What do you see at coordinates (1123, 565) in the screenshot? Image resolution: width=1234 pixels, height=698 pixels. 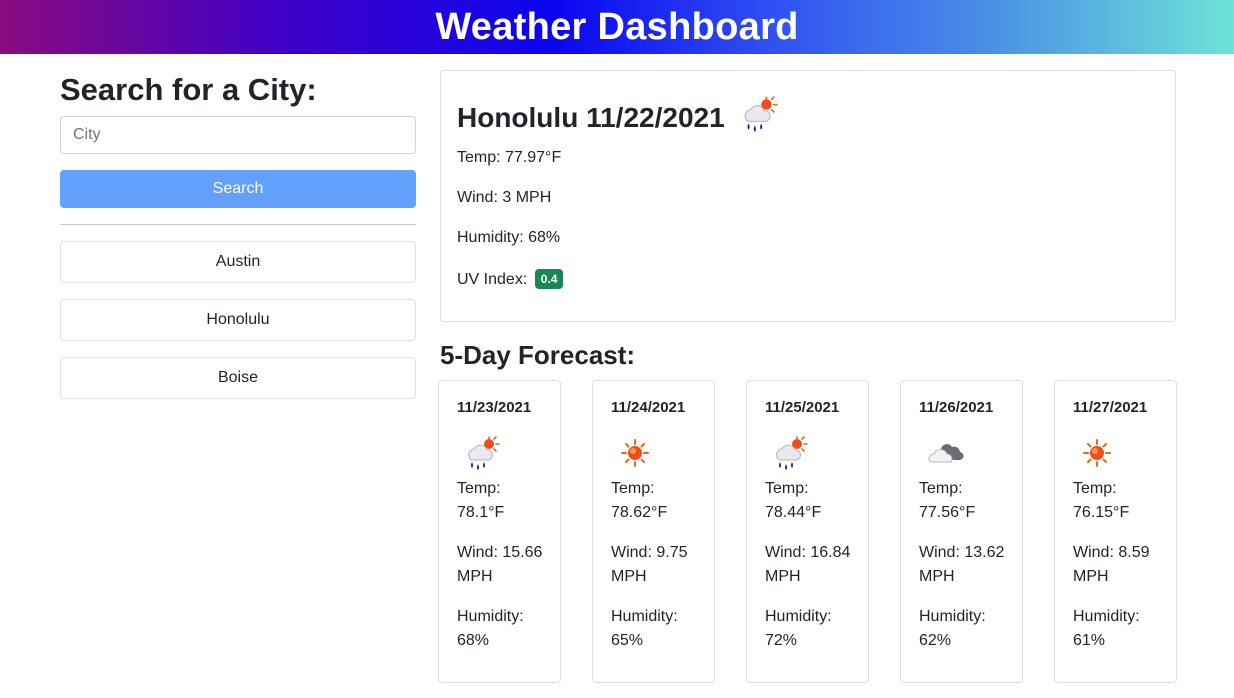 I see `forecast-wind: Wind: 8.59 MPH` at bounding box center [1123, 565].